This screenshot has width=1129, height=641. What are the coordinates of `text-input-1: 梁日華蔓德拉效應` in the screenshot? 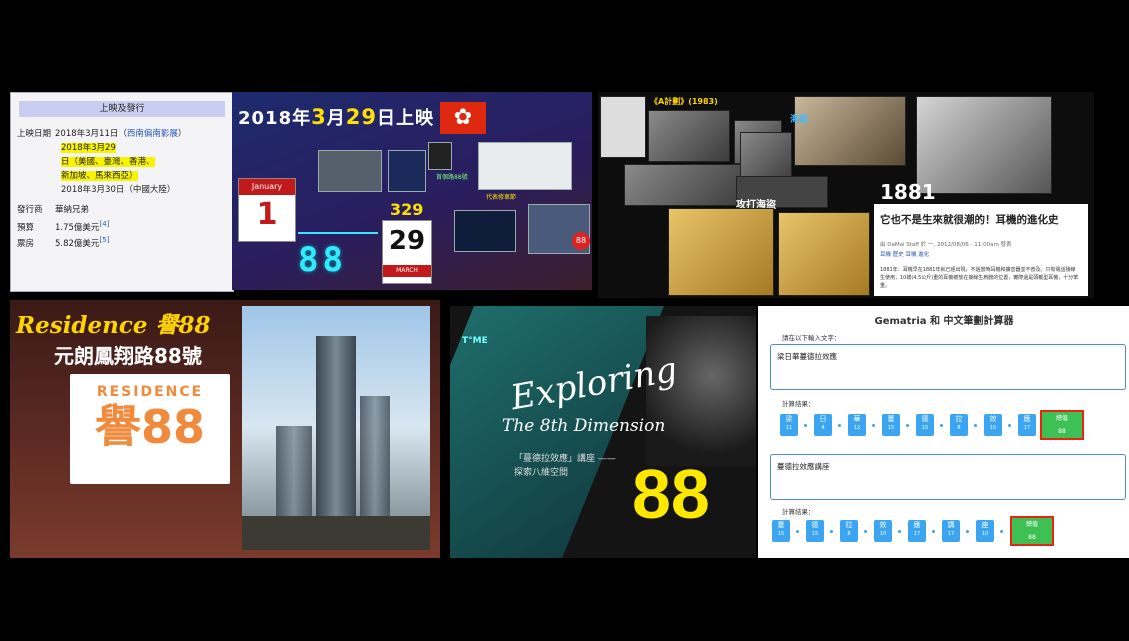 It's located at (948, 367).